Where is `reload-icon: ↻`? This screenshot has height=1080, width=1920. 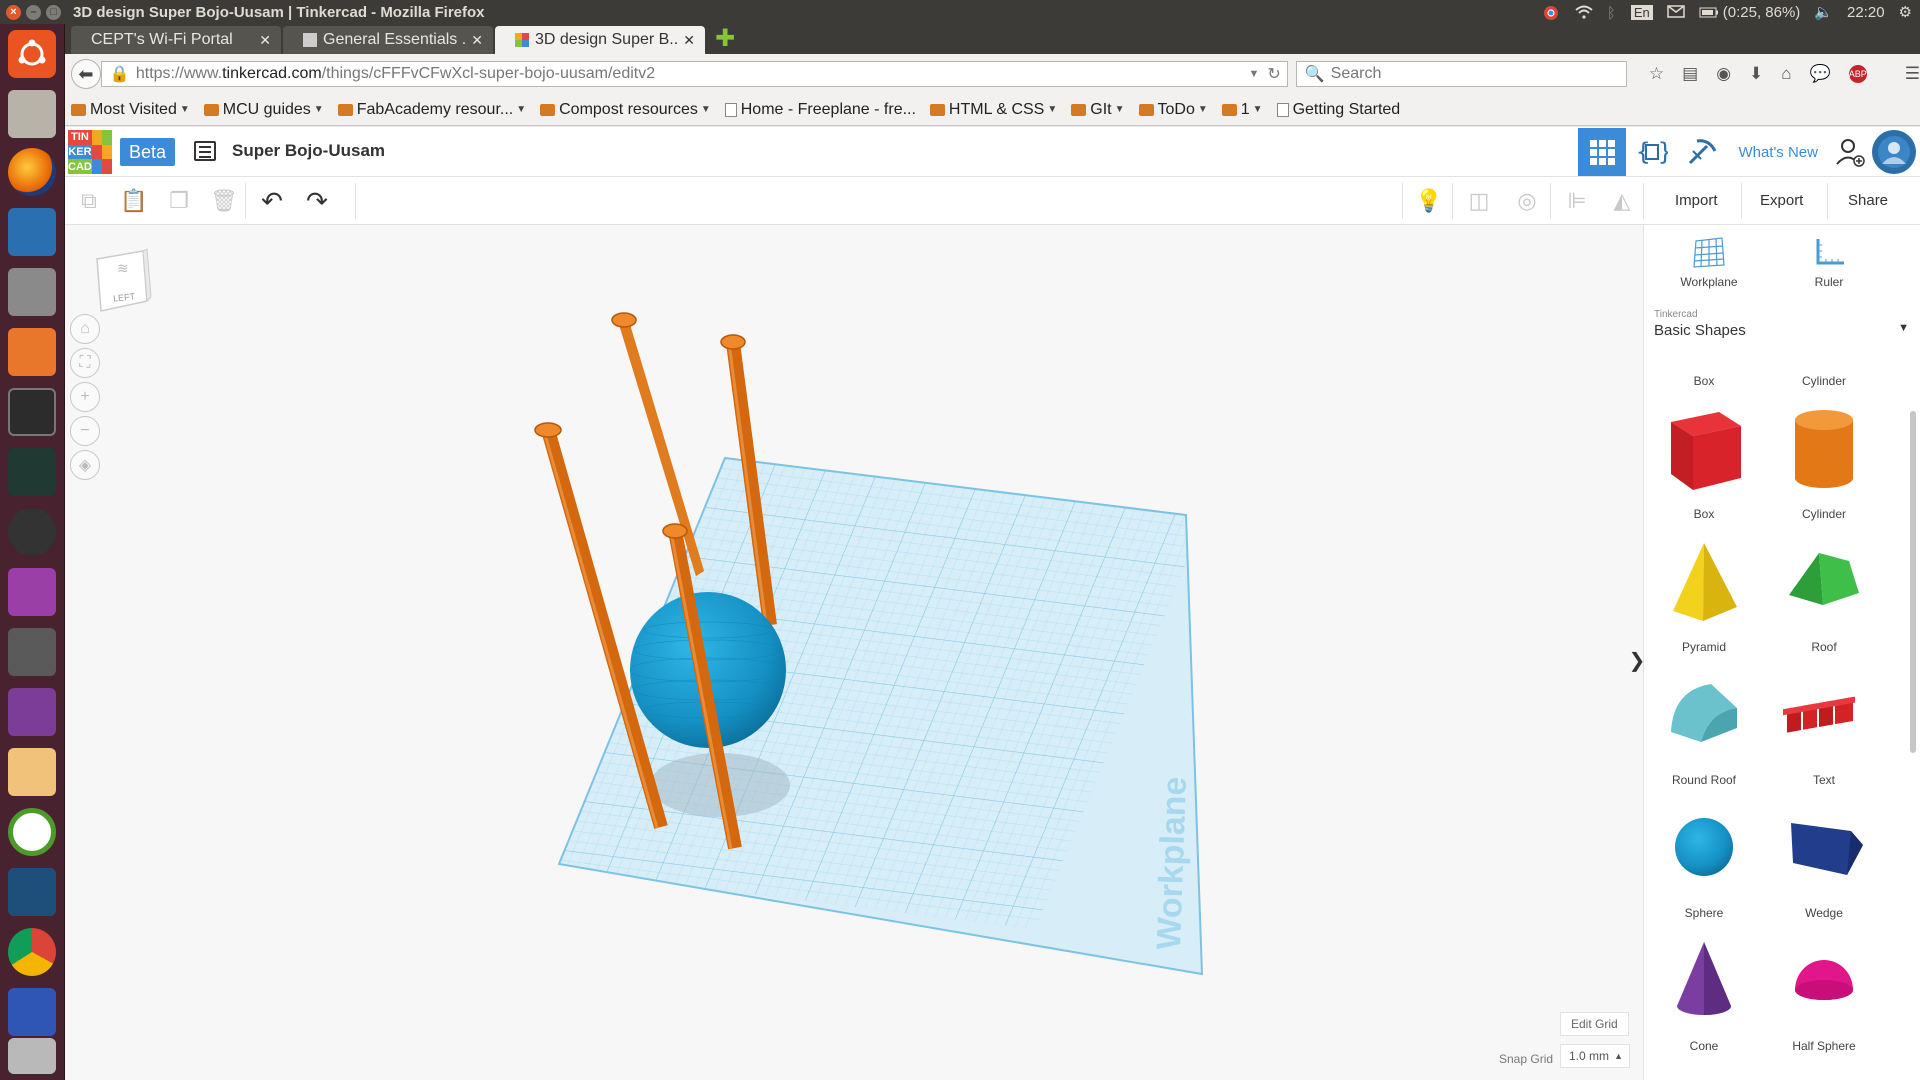
reload-icon: ↻ is located at coordinates (1273, 74).